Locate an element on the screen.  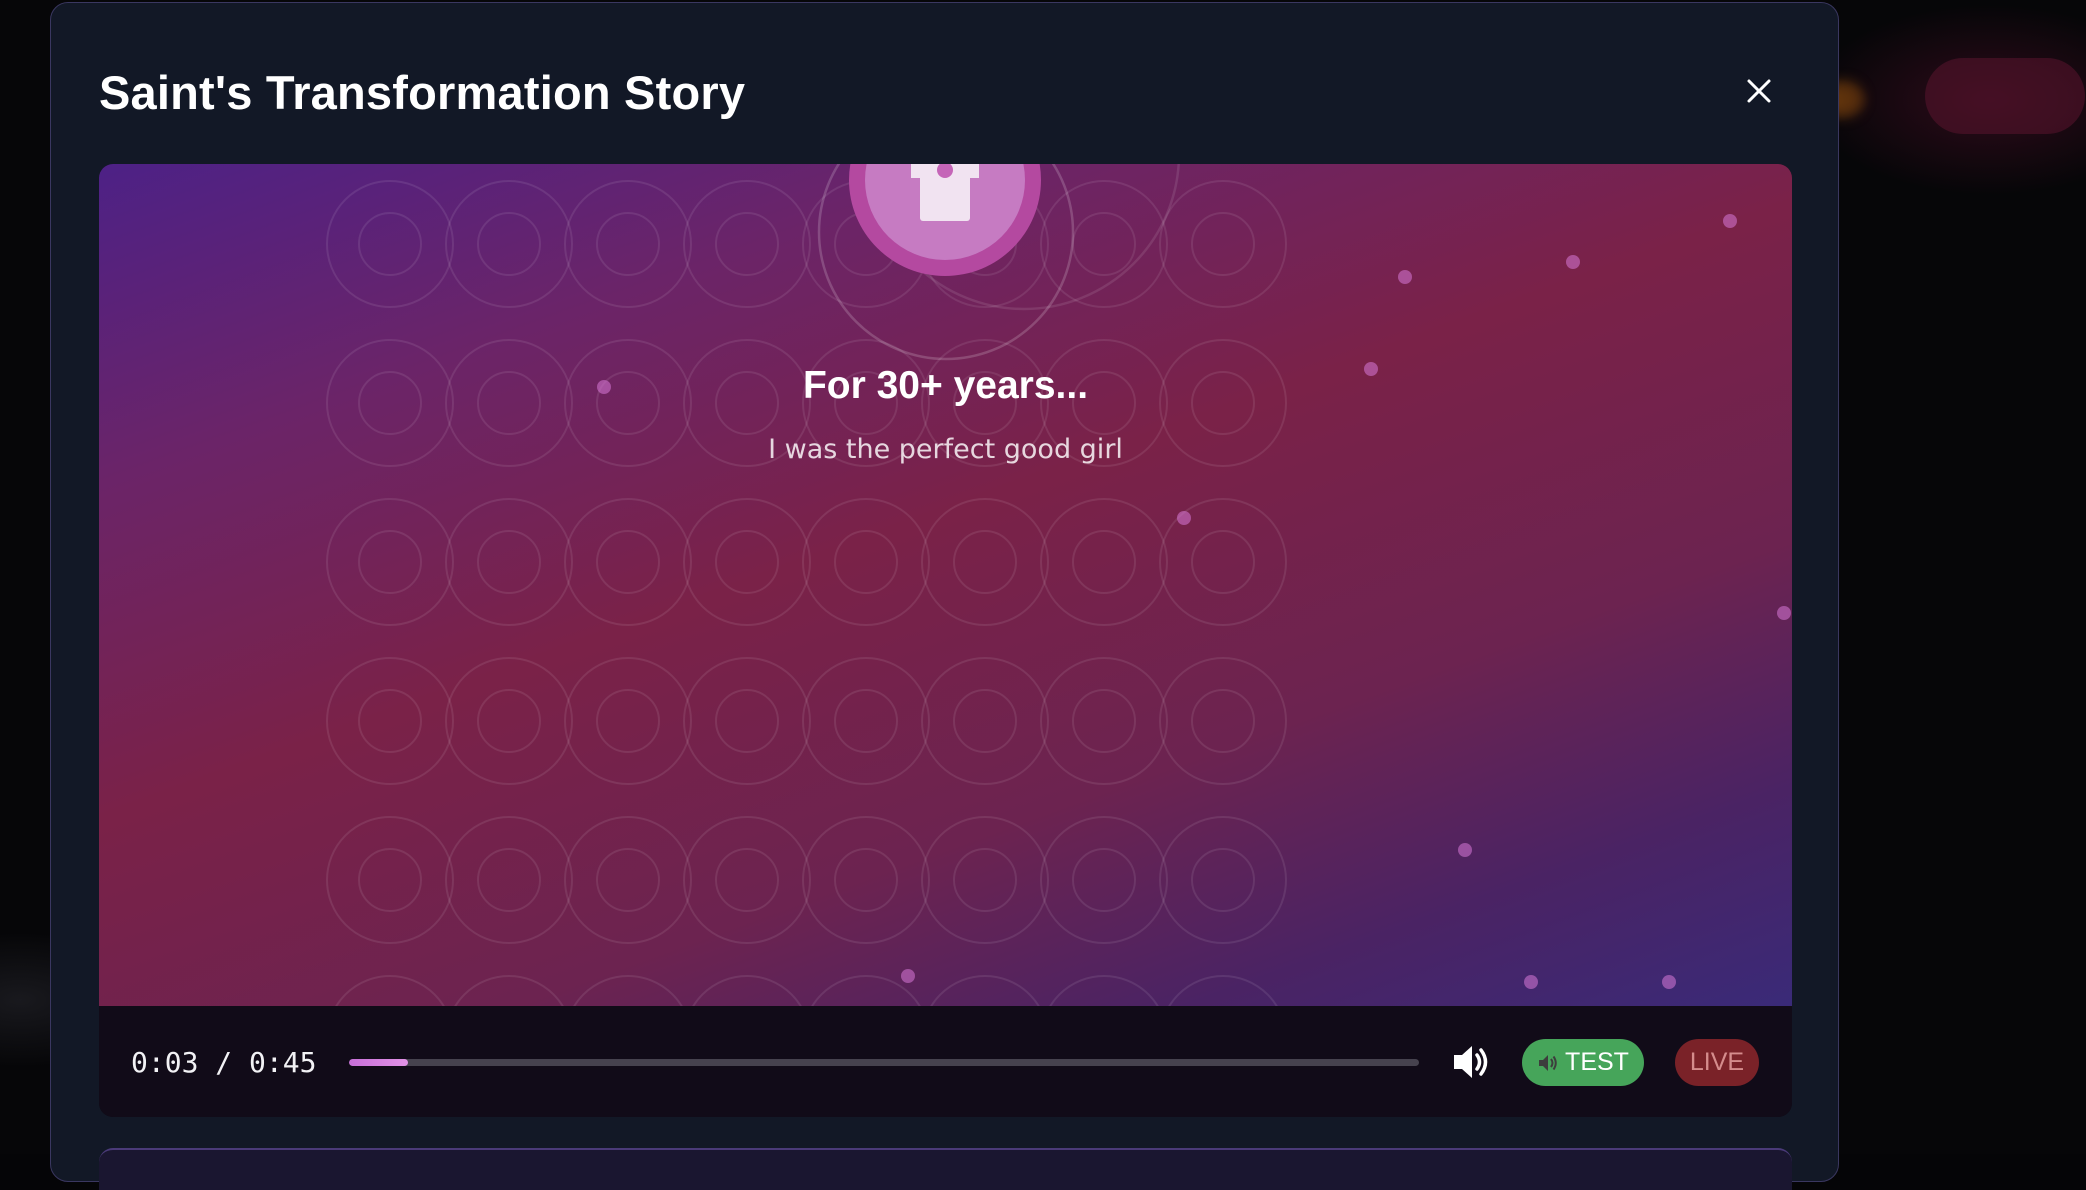
test-button-label: TEST is located at coordinates (1597, 1062).